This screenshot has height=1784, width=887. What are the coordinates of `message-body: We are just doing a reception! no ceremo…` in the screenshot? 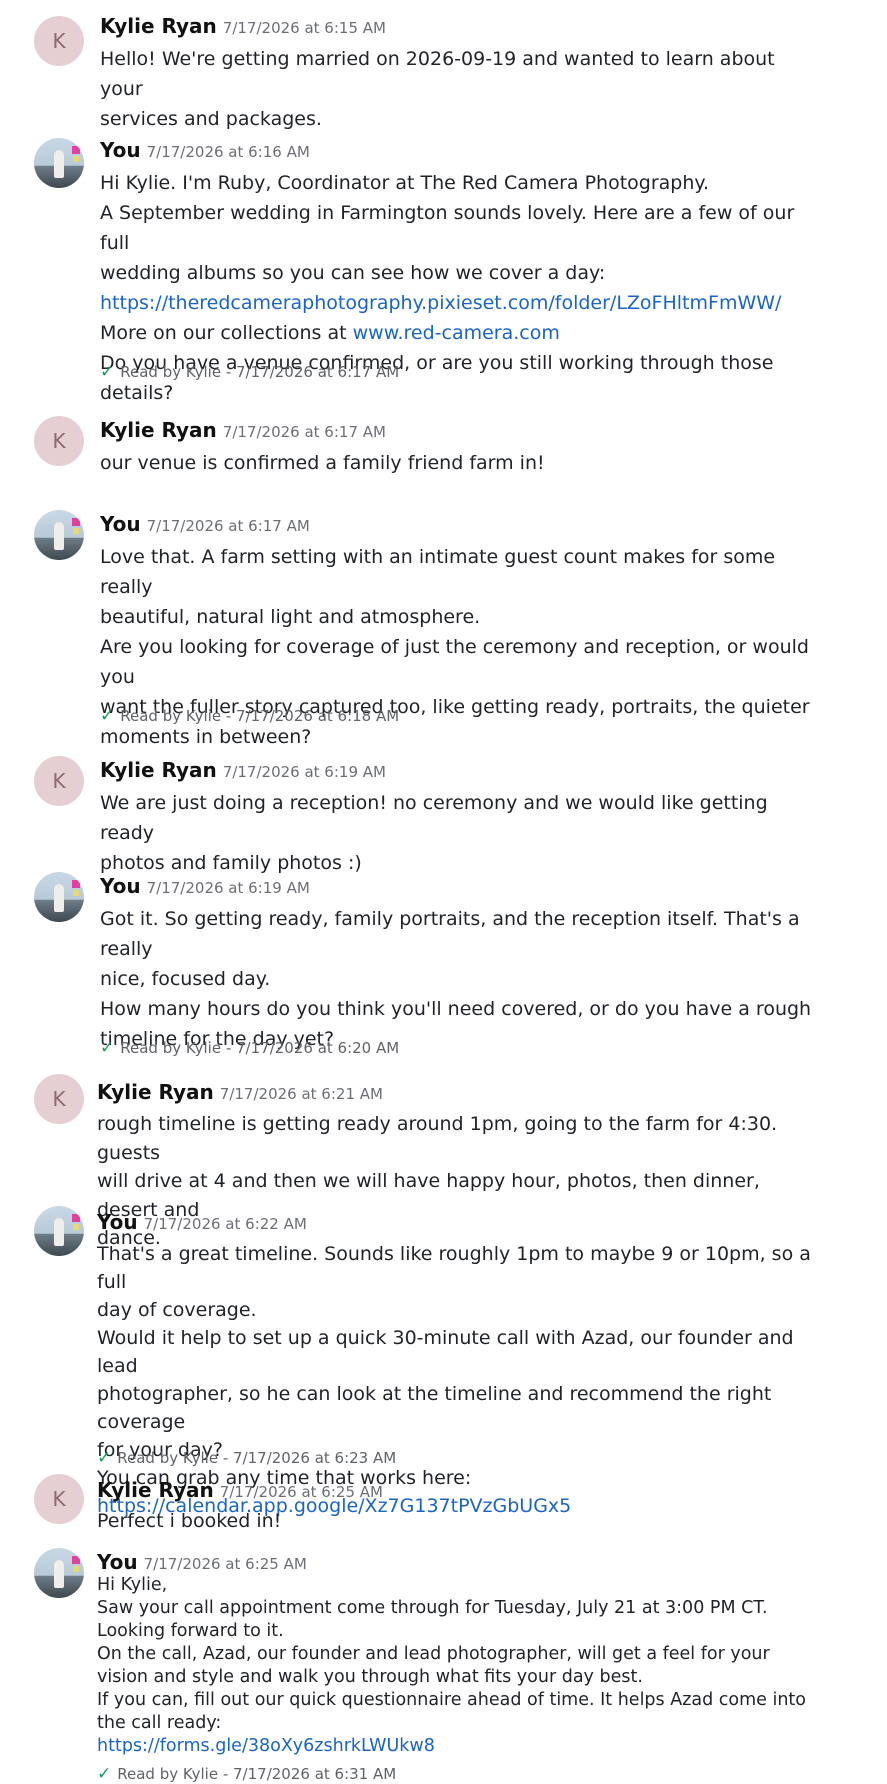 It's located at (460, 833).